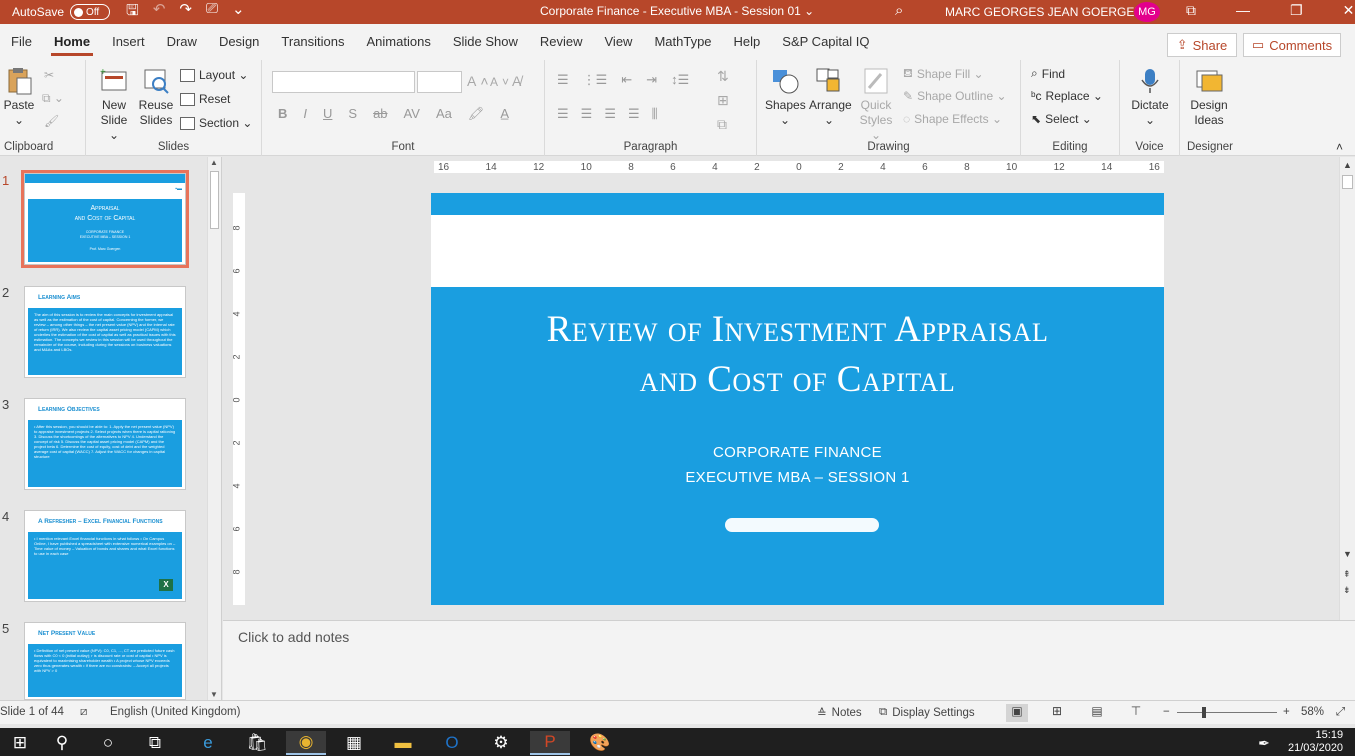 The width and height of the screenshot is (1355, 756). What do you see at coordinates (943, 74) in the screenshot?
I see `shape-fill-button: ⛾ Shape Fill ⌄` at bounding box center [943, 74].